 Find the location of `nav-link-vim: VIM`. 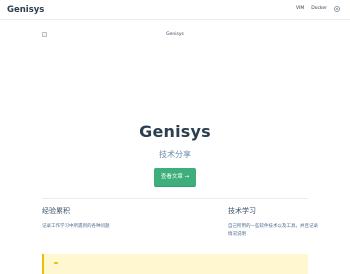

nav-link-vim: VIM is located at coordinates (300, 9).